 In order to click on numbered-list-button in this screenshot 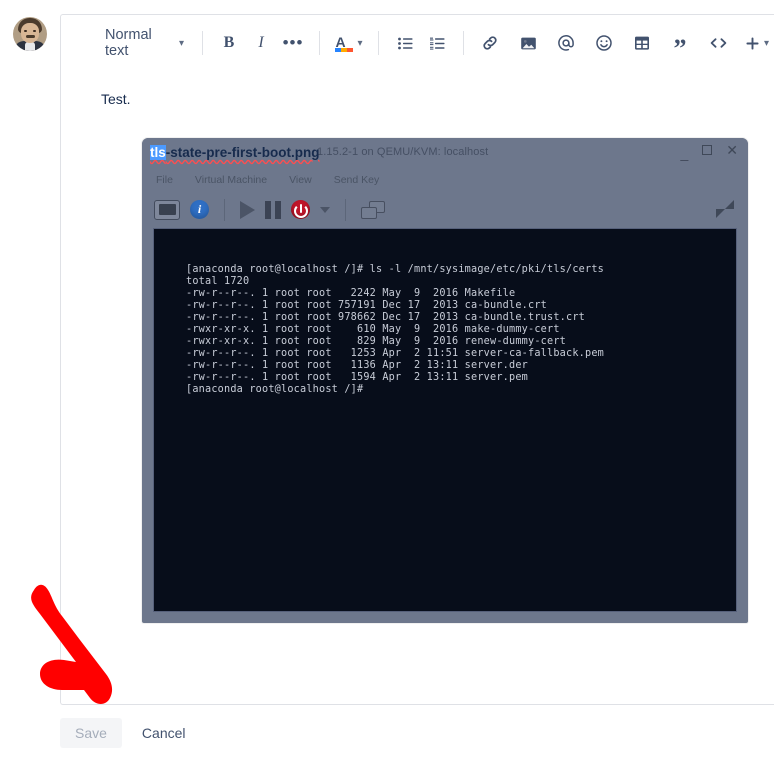, I will do `click(437, 43)`.